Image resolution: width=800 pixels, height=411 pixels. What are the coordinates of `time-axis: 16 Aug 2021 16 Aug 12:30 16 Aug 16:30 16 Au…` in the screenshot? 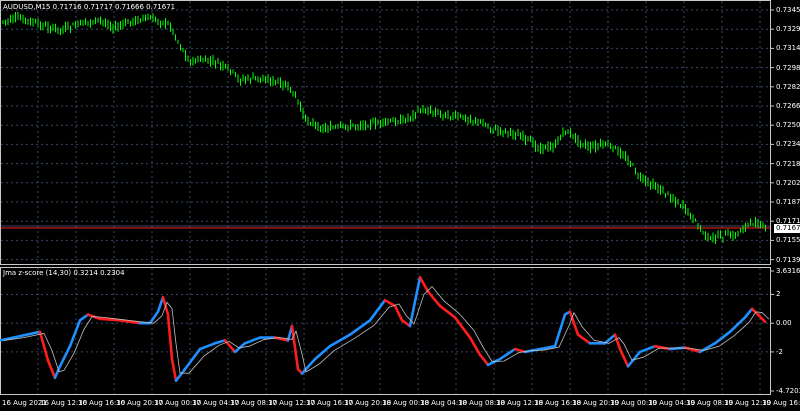 It's located at (400, 403).